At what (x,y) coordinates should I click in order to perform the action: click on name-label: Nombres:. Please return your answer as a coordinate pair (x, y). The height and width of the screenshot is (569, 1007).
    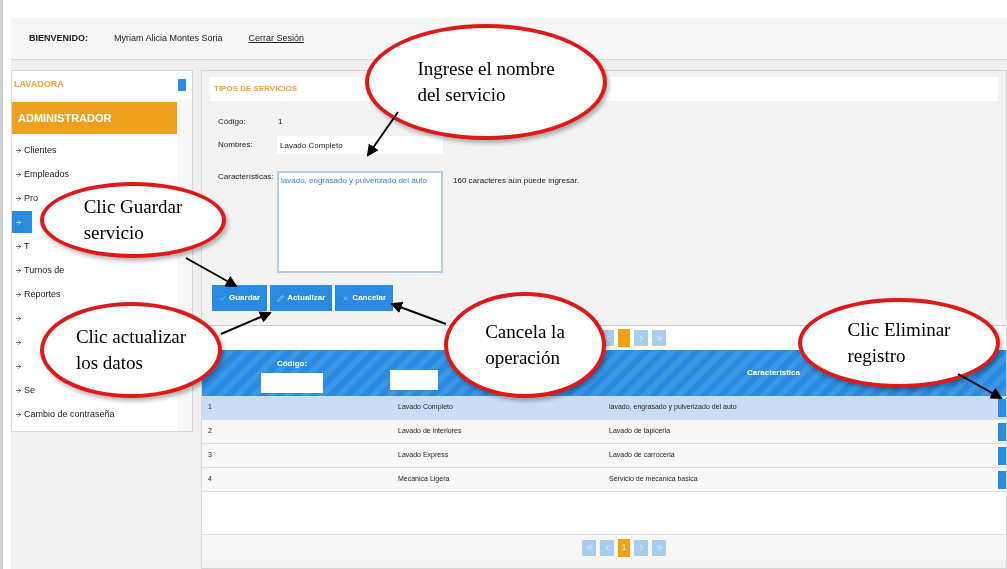
    Looking at the image, I should click on (236, 145).